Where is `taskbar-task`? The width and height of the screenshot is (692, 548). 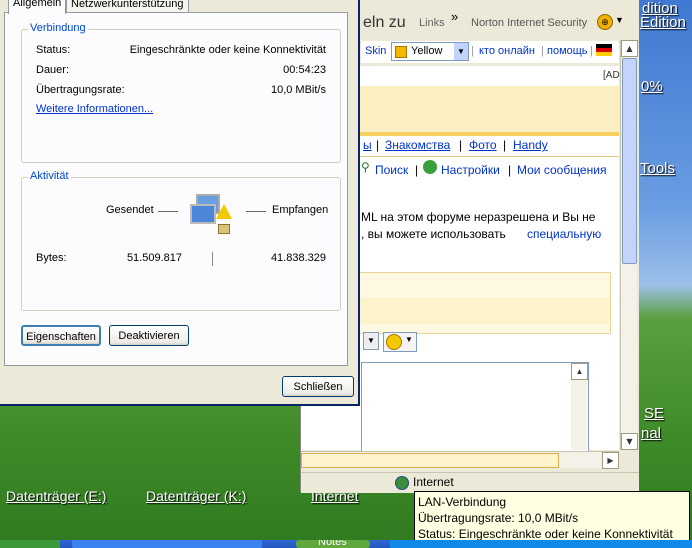
taskbar-task is located at coordinates (167, 544).